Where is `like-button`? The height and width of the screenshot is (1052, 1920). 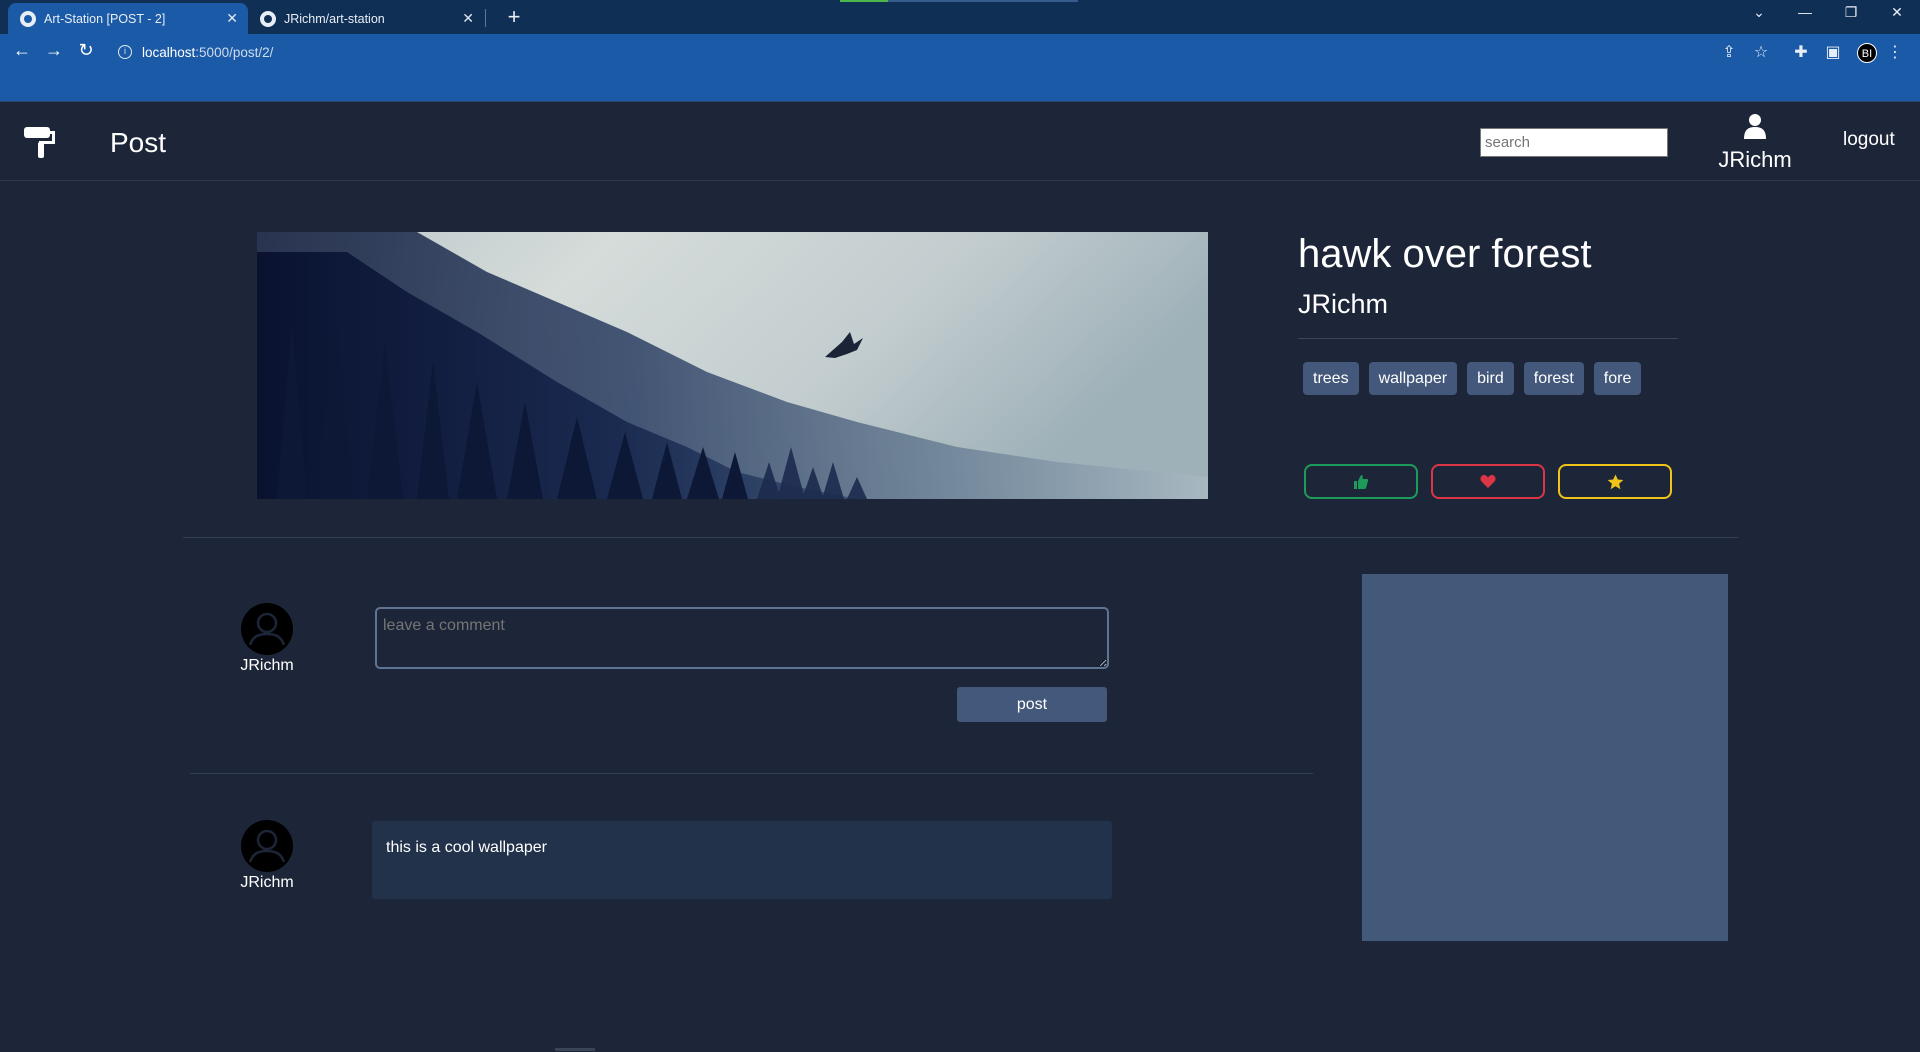
like-button is located at coordinates (1361, 481).